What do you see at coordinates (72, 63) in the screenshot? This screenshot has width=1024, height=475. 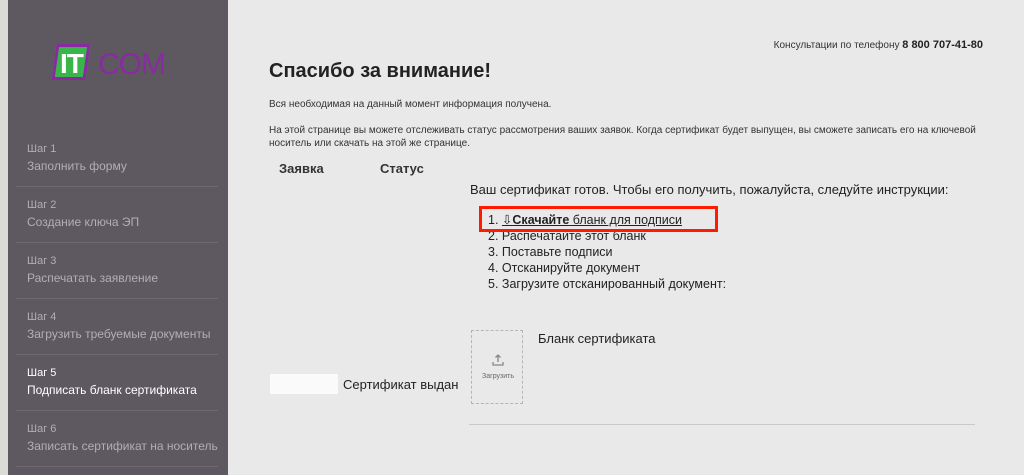 I see `logo-text-it: IT` at bounding box center [72, 63].